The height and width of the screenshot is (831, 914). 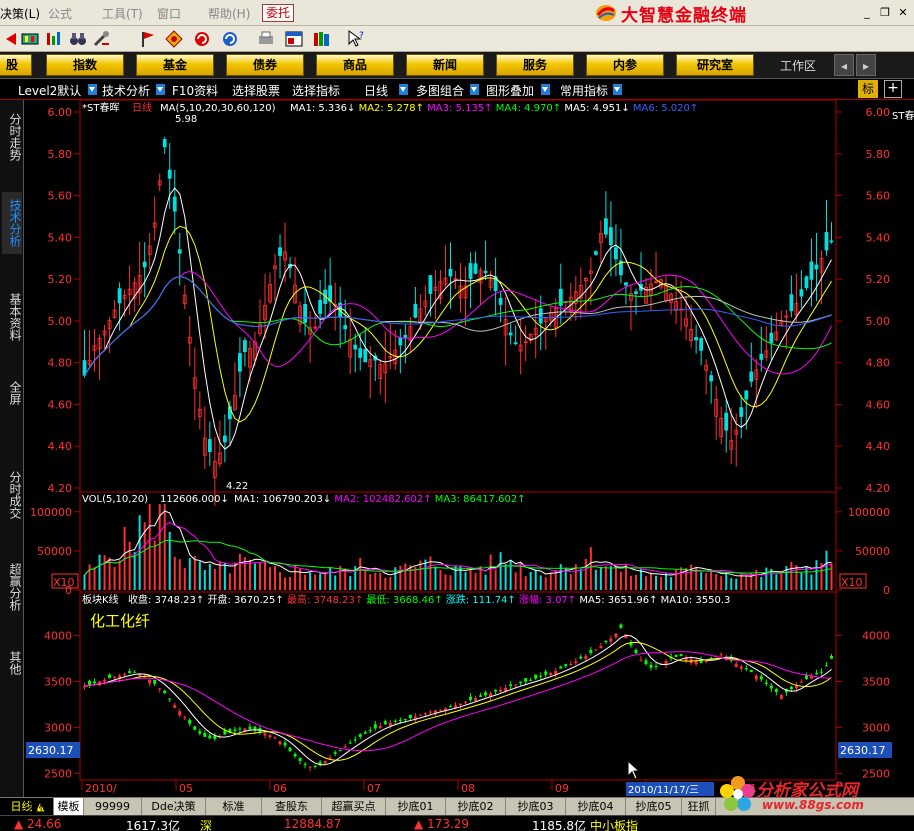 I want to click on opt-level2: Level2默认, so click(x=49, y=90).